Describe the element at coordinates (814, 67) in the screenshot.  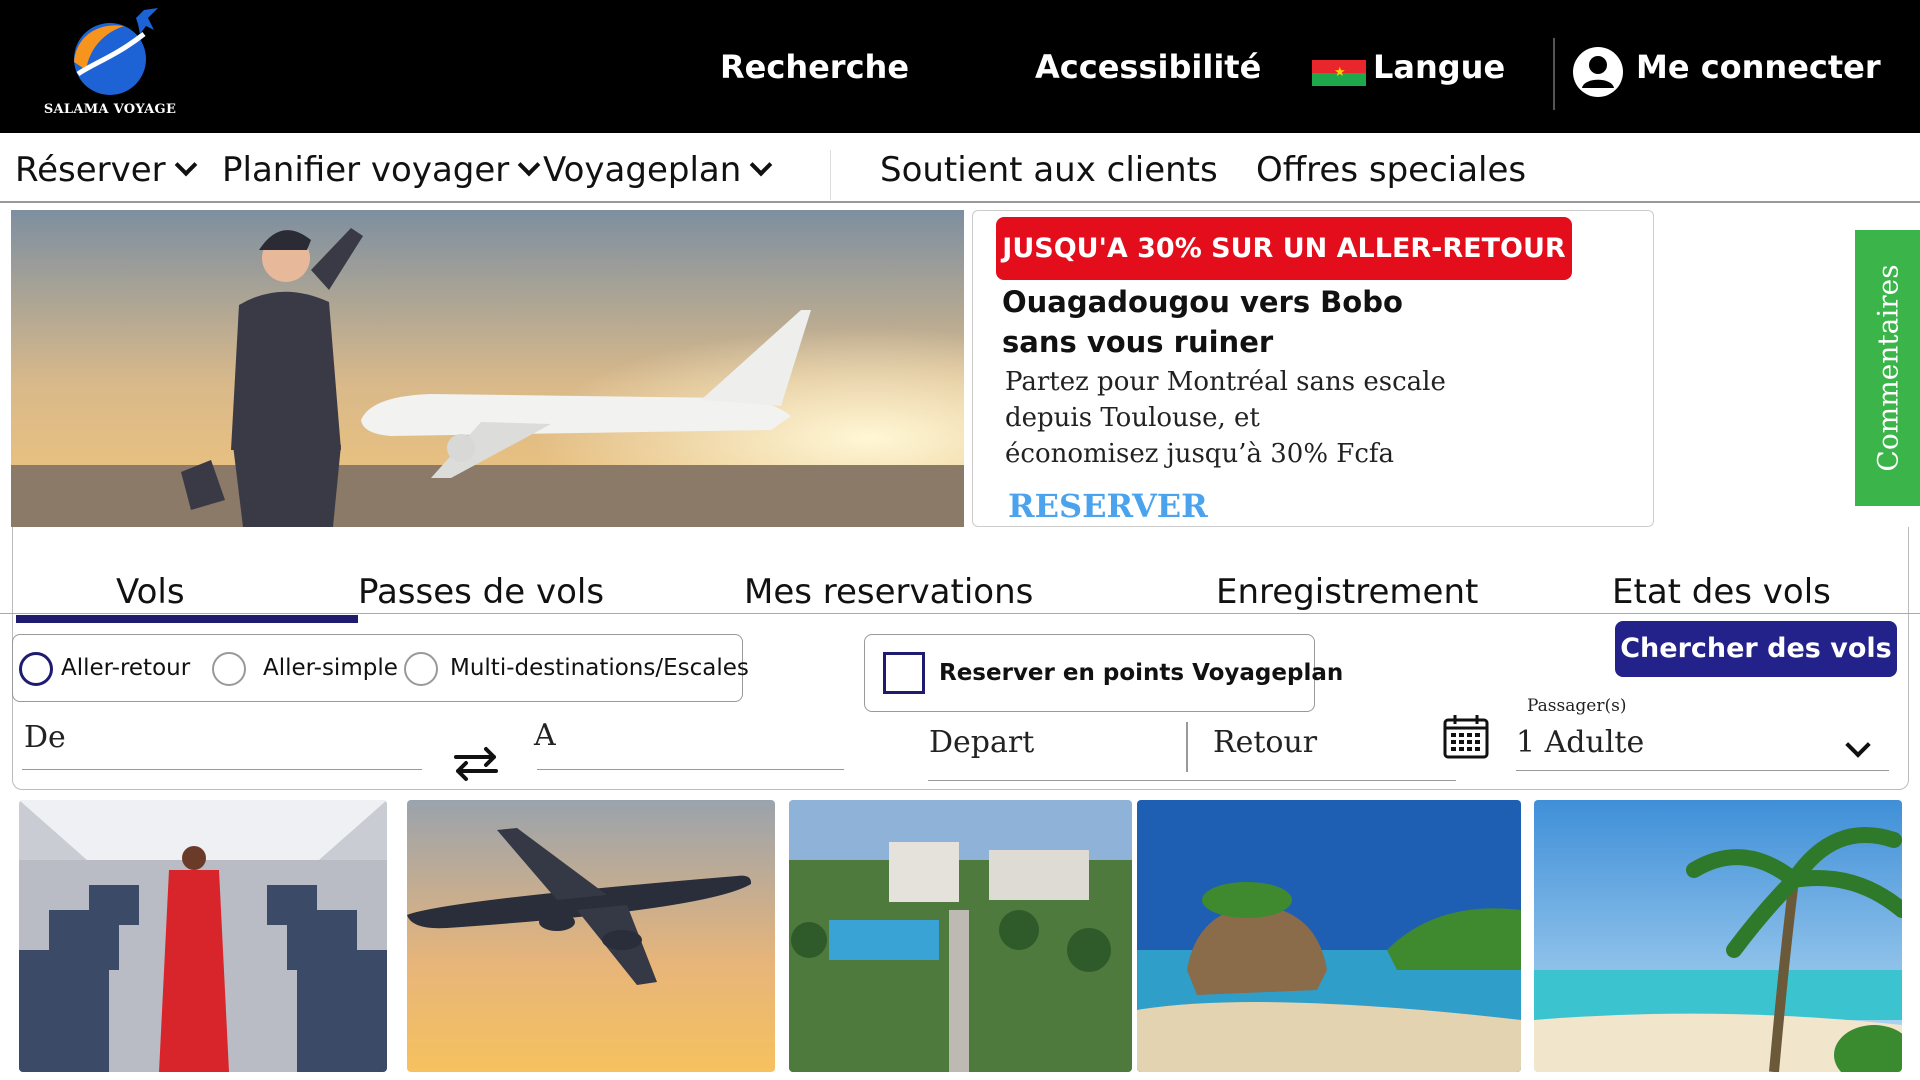
I see `nav-search-link: Recherche` at that location.